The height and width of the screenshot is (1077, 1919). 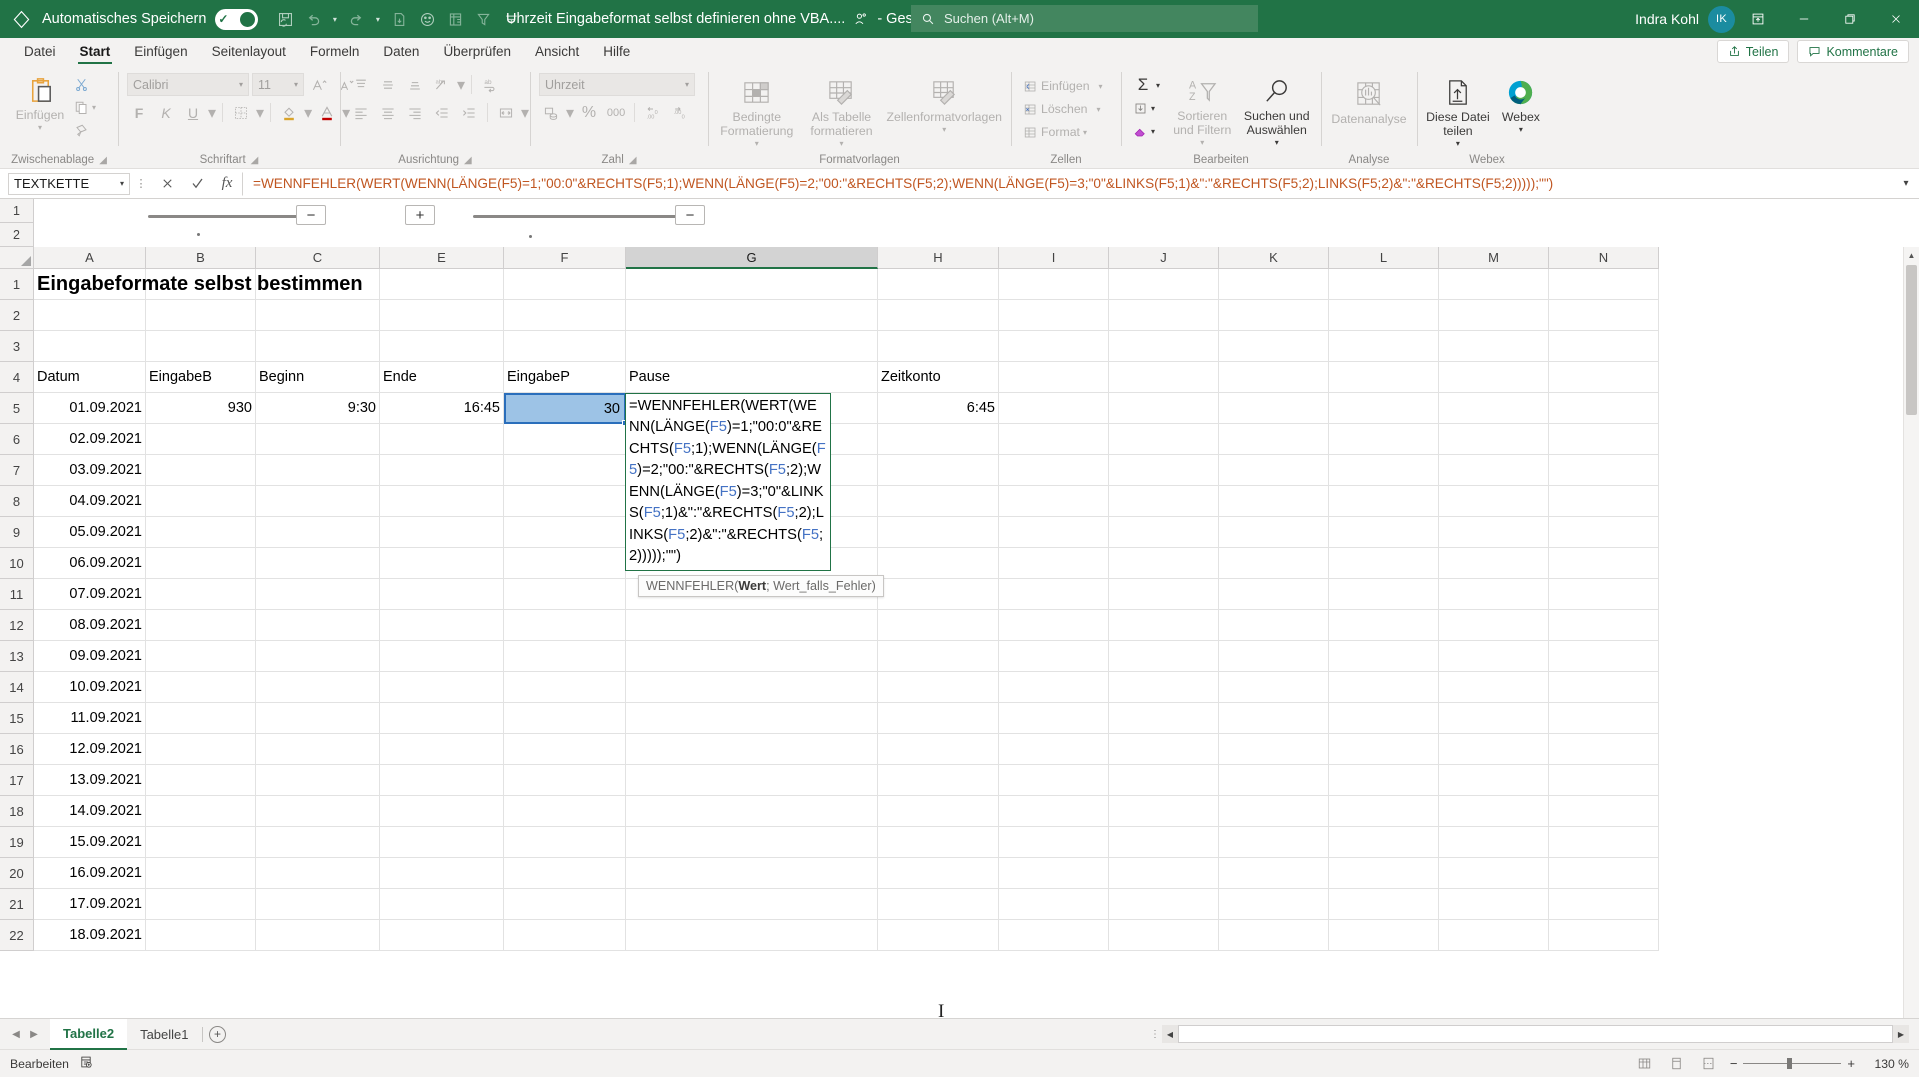 What do you see at coordinates (318, 594) in the screenshot?
I see `cell-C11` at bounding box center [318, 594].